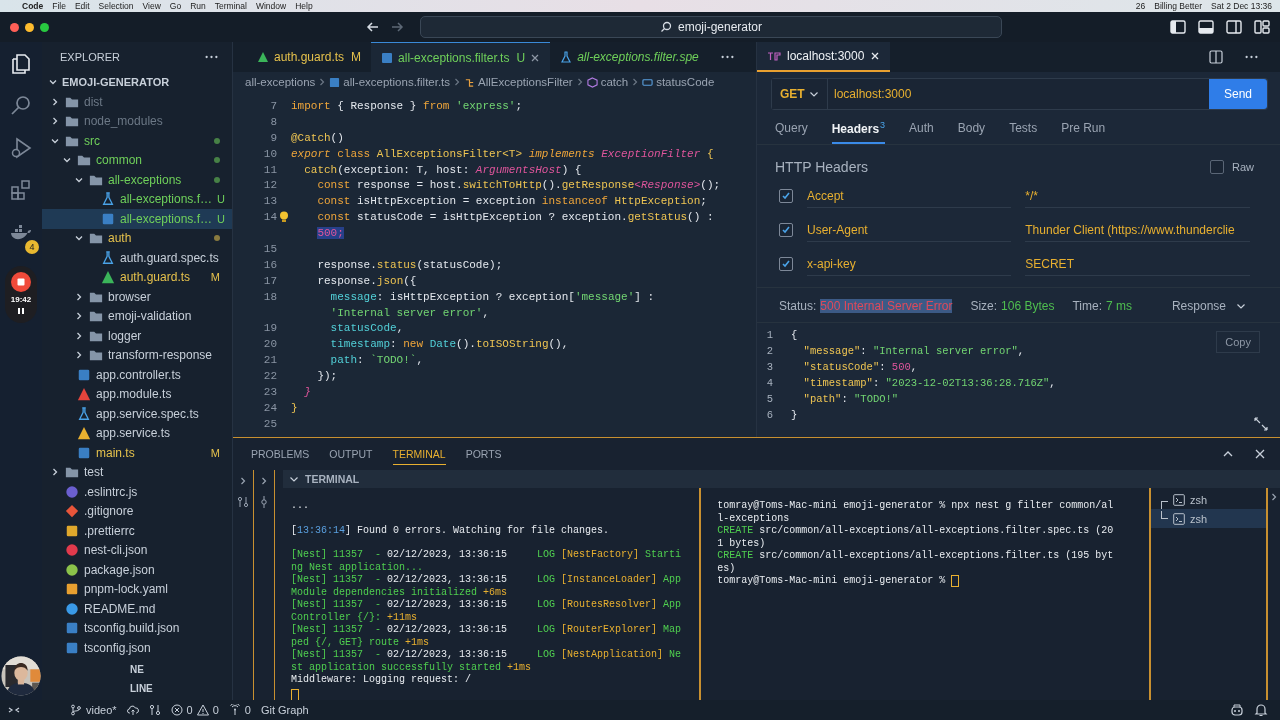  What do you see at coordinates (137, 121) in the screenshot?
I see `file-tree-item: node_modules` at bounding box center [137, 121].